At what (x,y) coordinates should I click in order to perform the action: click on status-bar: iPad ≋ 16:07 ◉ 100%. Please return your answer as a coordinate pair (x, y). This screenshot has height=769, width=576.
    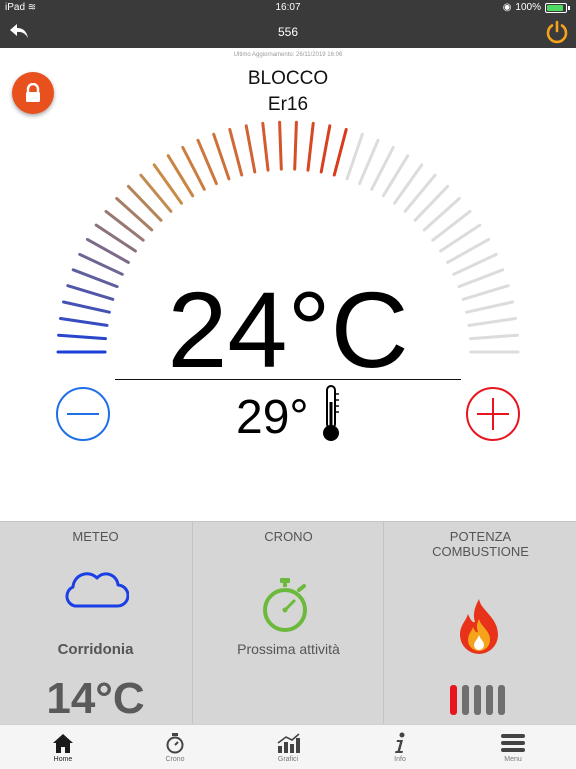
    Looking at the image, I should click on (288, 8).